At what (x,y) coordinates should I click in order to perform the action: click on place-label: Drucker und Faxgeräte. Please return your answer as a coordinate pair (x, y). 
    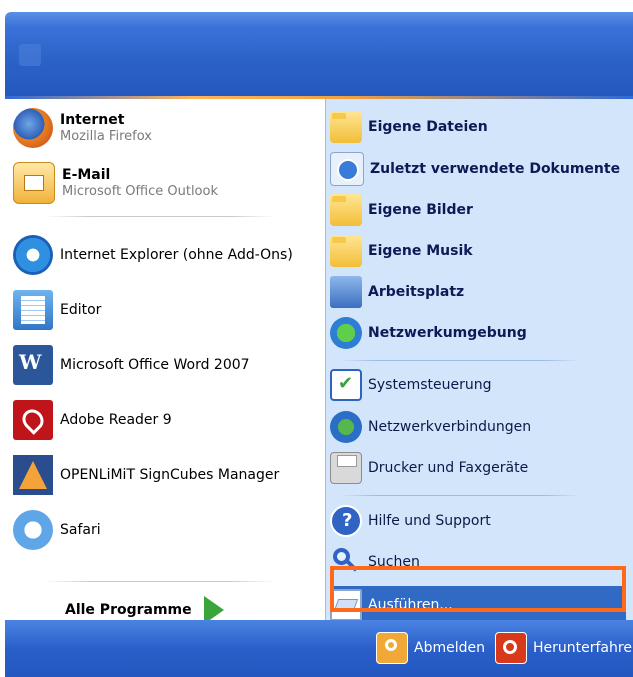
    Looking at the image, I should click on (448, 468).